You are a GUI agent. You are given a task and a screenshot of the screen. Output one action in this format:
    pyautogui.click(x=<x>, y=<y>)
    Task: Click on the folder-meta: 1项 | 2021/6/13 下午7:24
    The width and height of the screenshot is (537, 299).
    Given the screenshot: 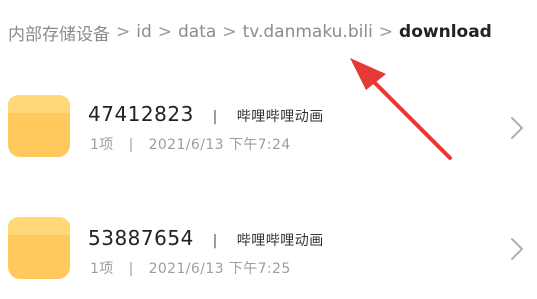 What is the action you would take?
    pyautogui.click(x=190, y=144)
    